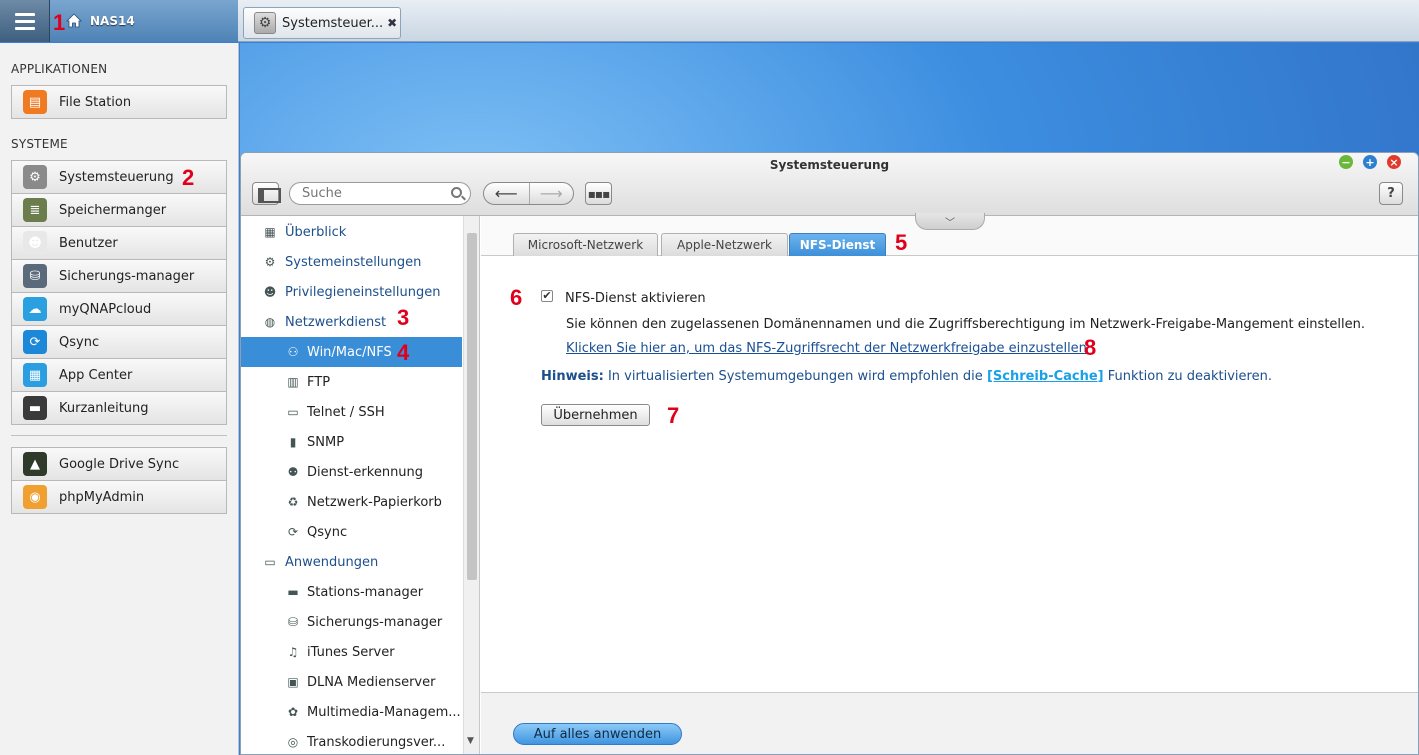 The width and height of the screenshot is (1419, 755). I want to click on terminal-icon: ▭, so click(293, 412).